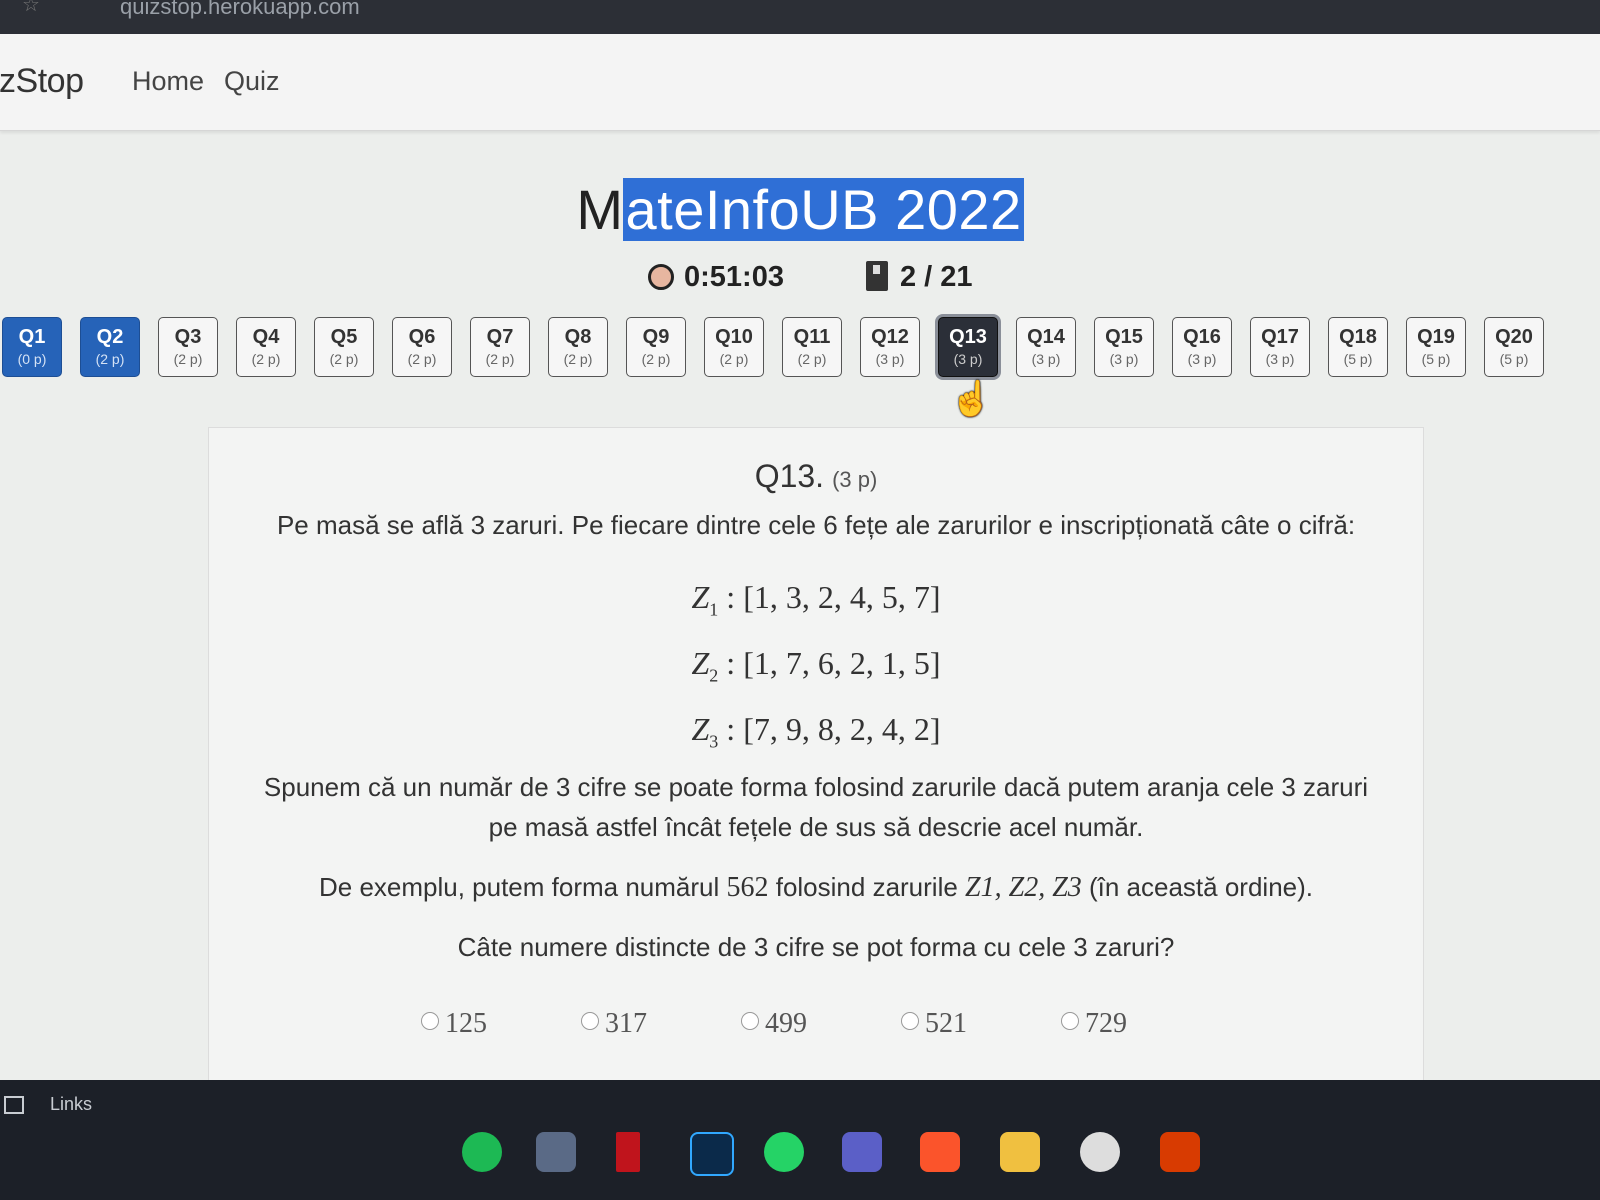  Describe the element at coordinates (522, 887) in the screenshot. I see `example-start: De exemplu, putem forma numărul` at that location.